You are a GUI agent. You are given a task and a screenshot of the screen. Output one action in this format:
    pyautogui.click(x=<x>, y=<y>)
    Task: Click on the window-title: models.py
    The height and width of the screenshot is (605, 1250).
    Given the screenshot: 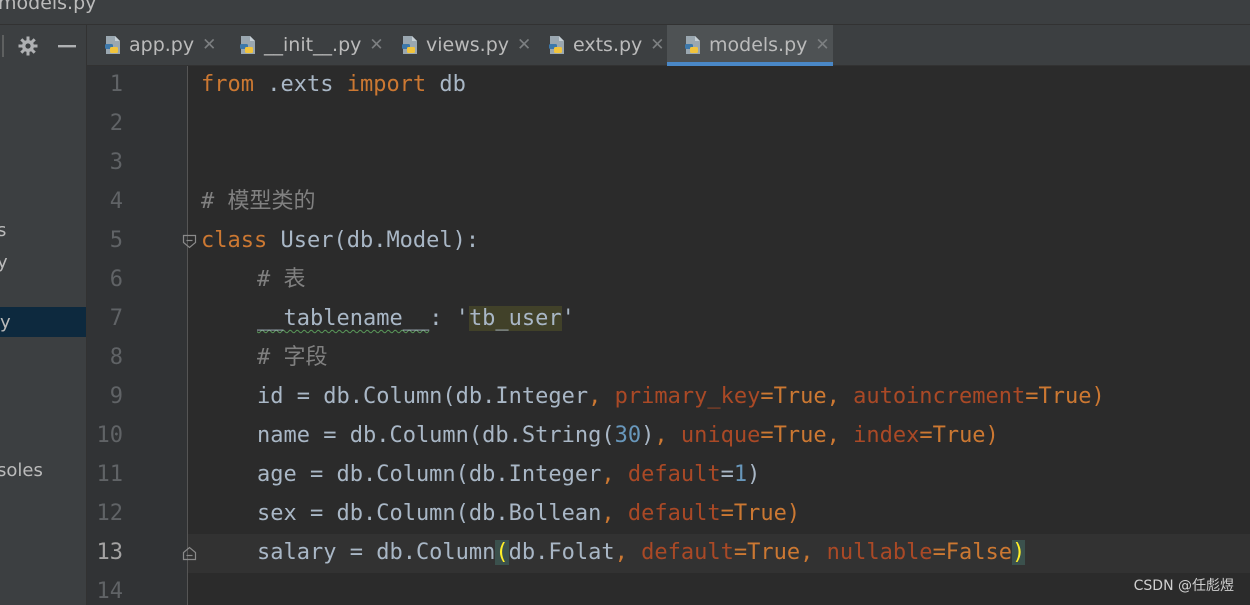 What is the action you would take?
    pyautogui.click(x=48, y=7)
    